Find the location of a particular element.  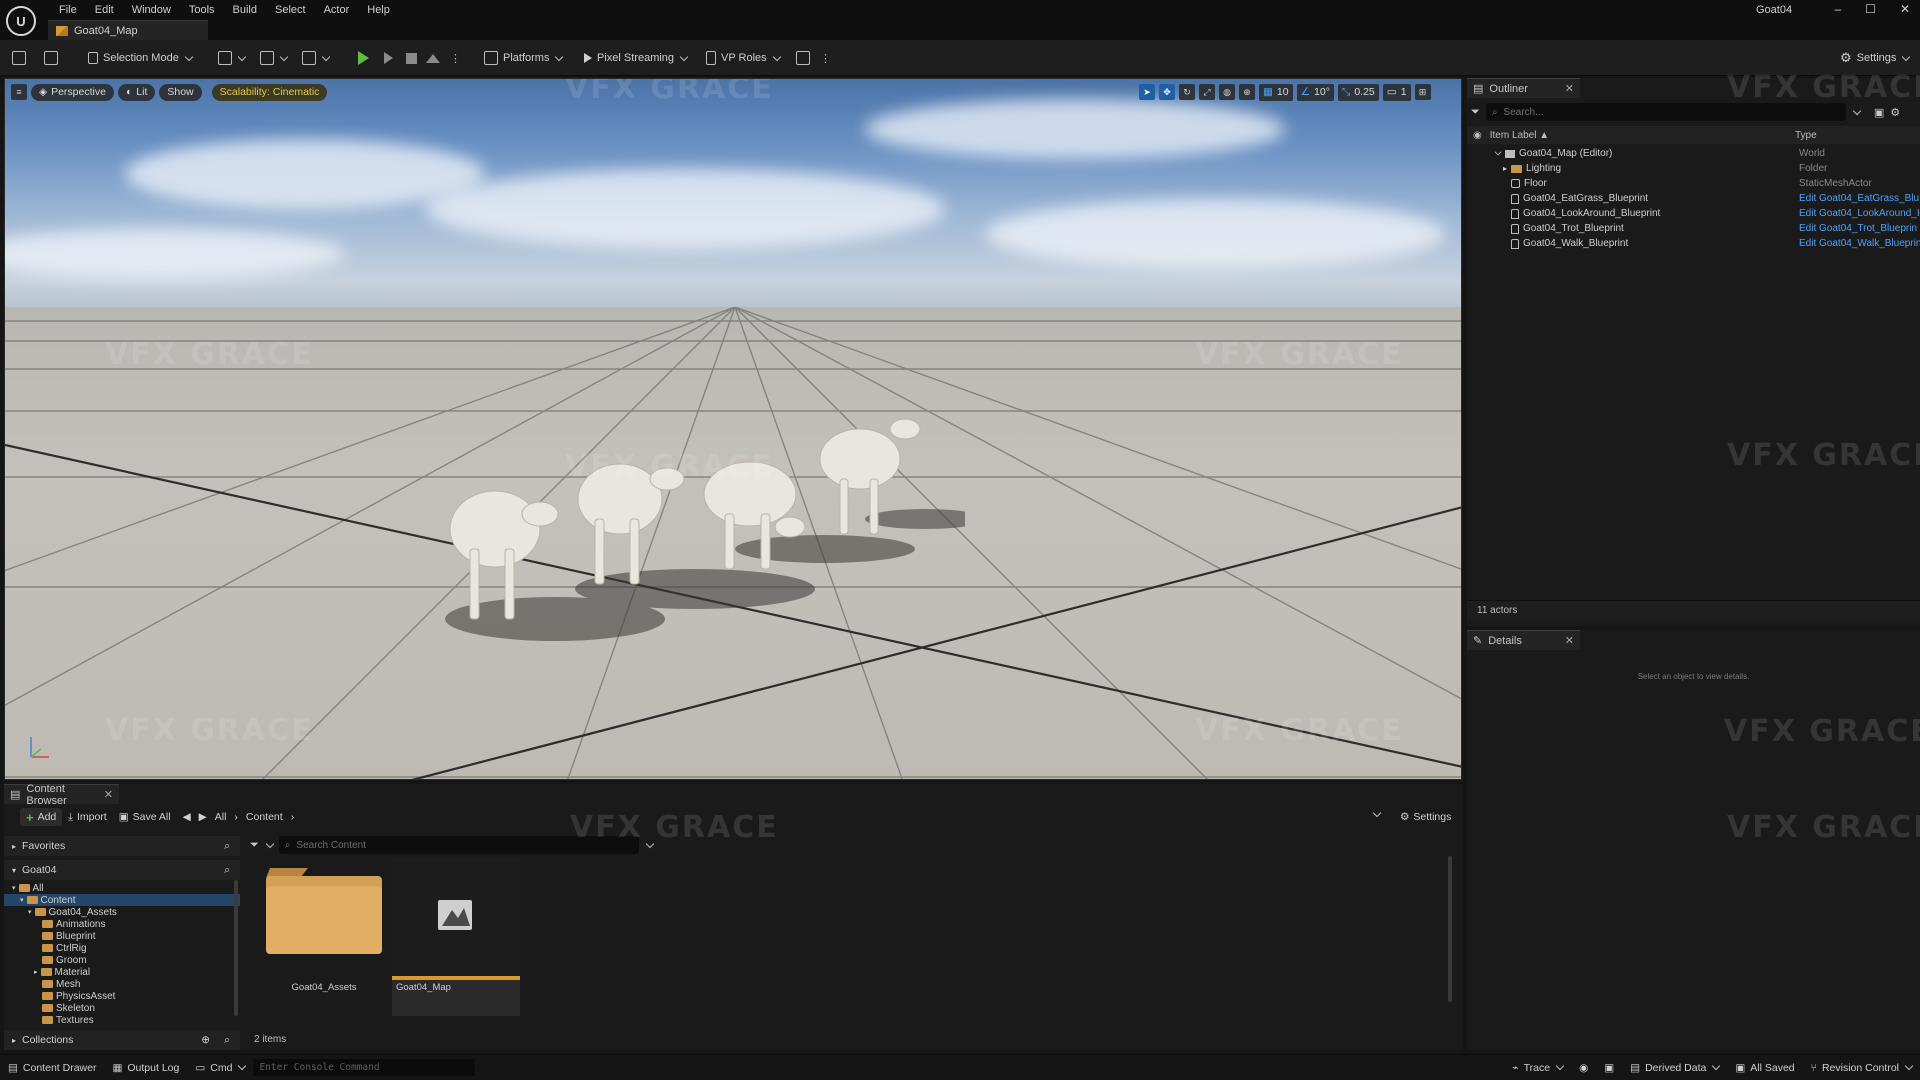

unreal-logo-icon: U is located at coordinates (21, 21).